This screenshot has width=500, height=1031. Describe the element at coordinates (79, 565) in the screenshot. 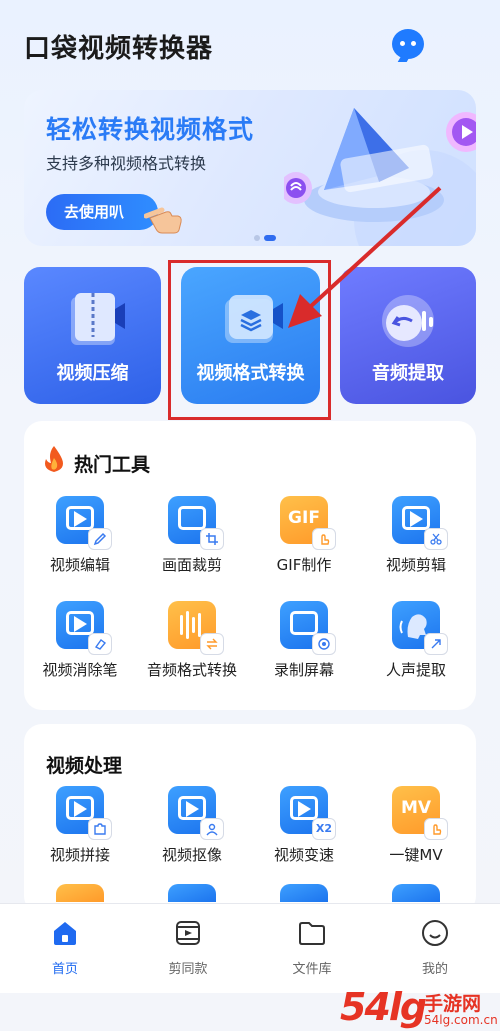

I see `tool-label: 视频编辑` at that location.